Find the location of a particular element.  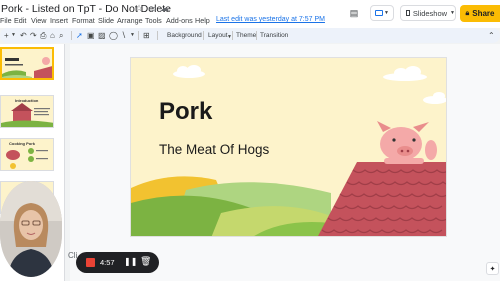

menu-slide: Slide is located at coordinates (106, 20).